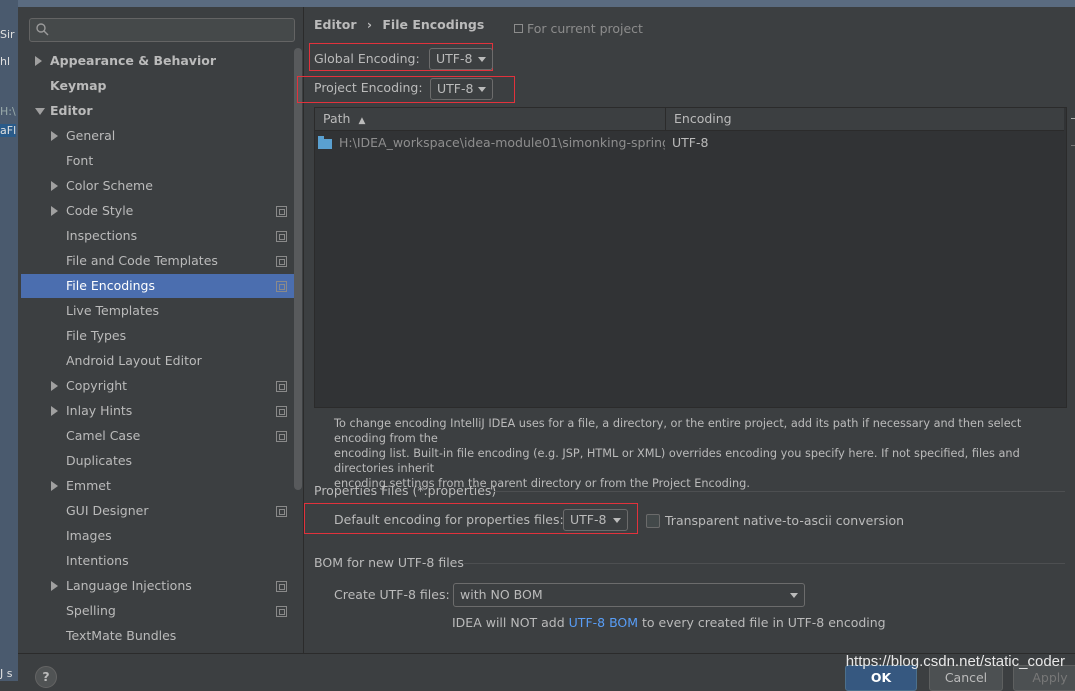 The image size is (1075, 691). Describe the element at coordinates (46, 677) in the screenshot. I see `help-button: ?` at that location.